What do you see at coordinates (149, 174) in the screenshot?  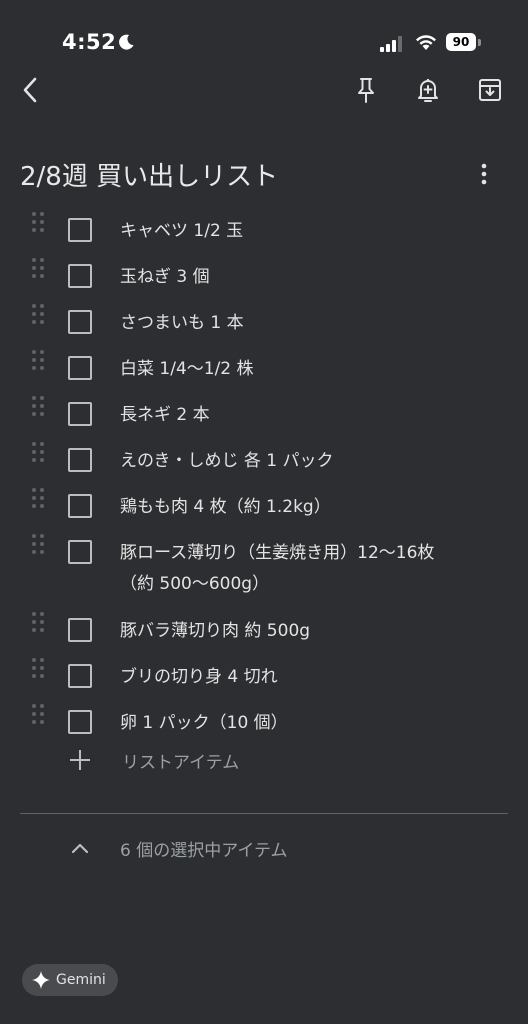 I see `note-title: 2/8週 買い出しリスト` at bounding box center [149, 174].